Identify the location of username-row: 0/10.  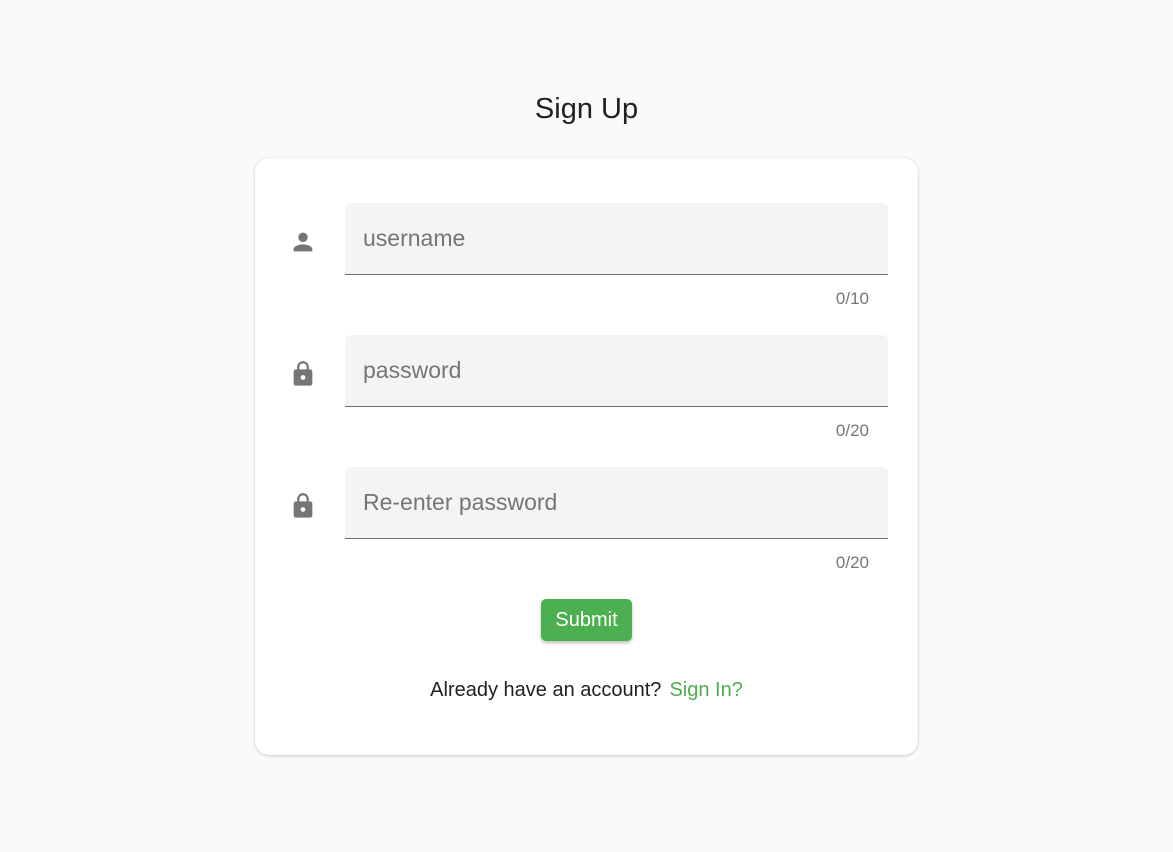
(586, 258).